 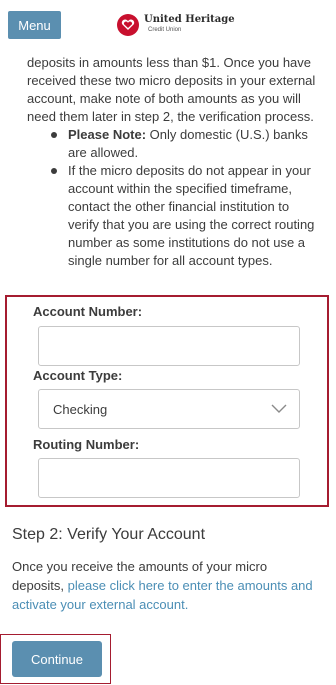 I want to click on routing-number-label: Routing Number:, so click(x=86, y=444).